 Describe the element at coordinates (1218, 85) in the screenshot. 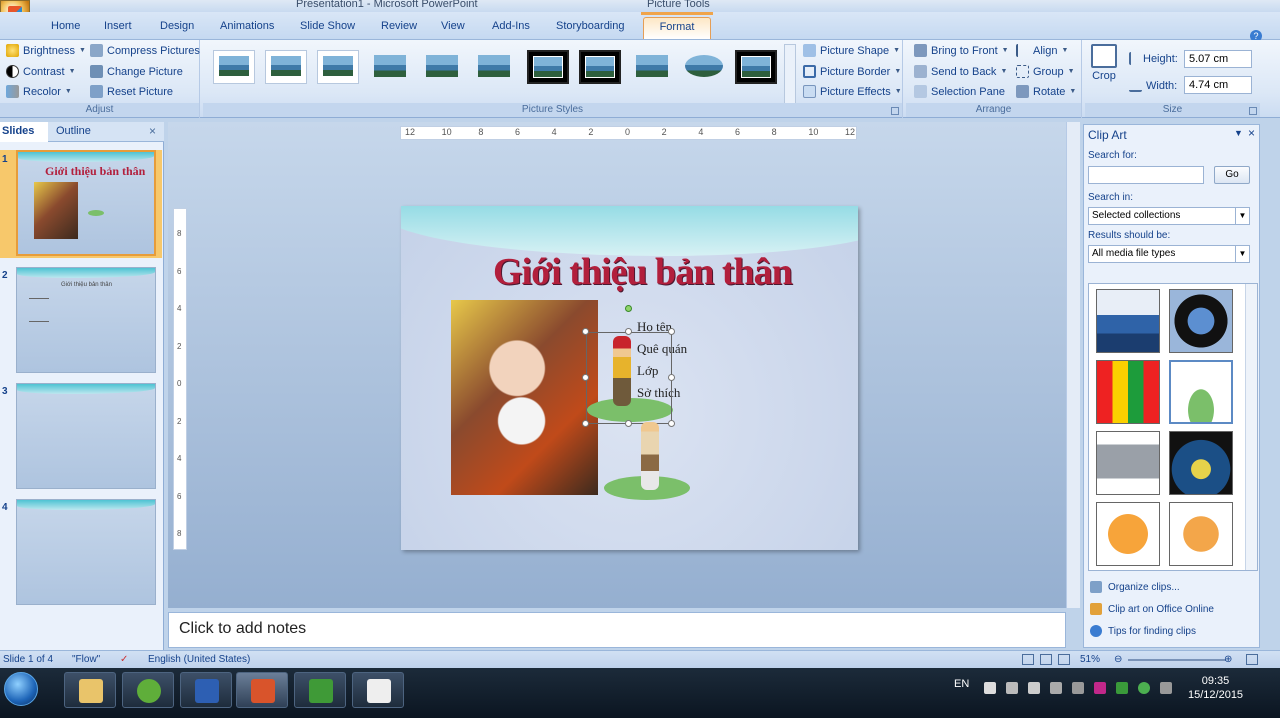

I see `width-field: 4.74 cm` at that location.